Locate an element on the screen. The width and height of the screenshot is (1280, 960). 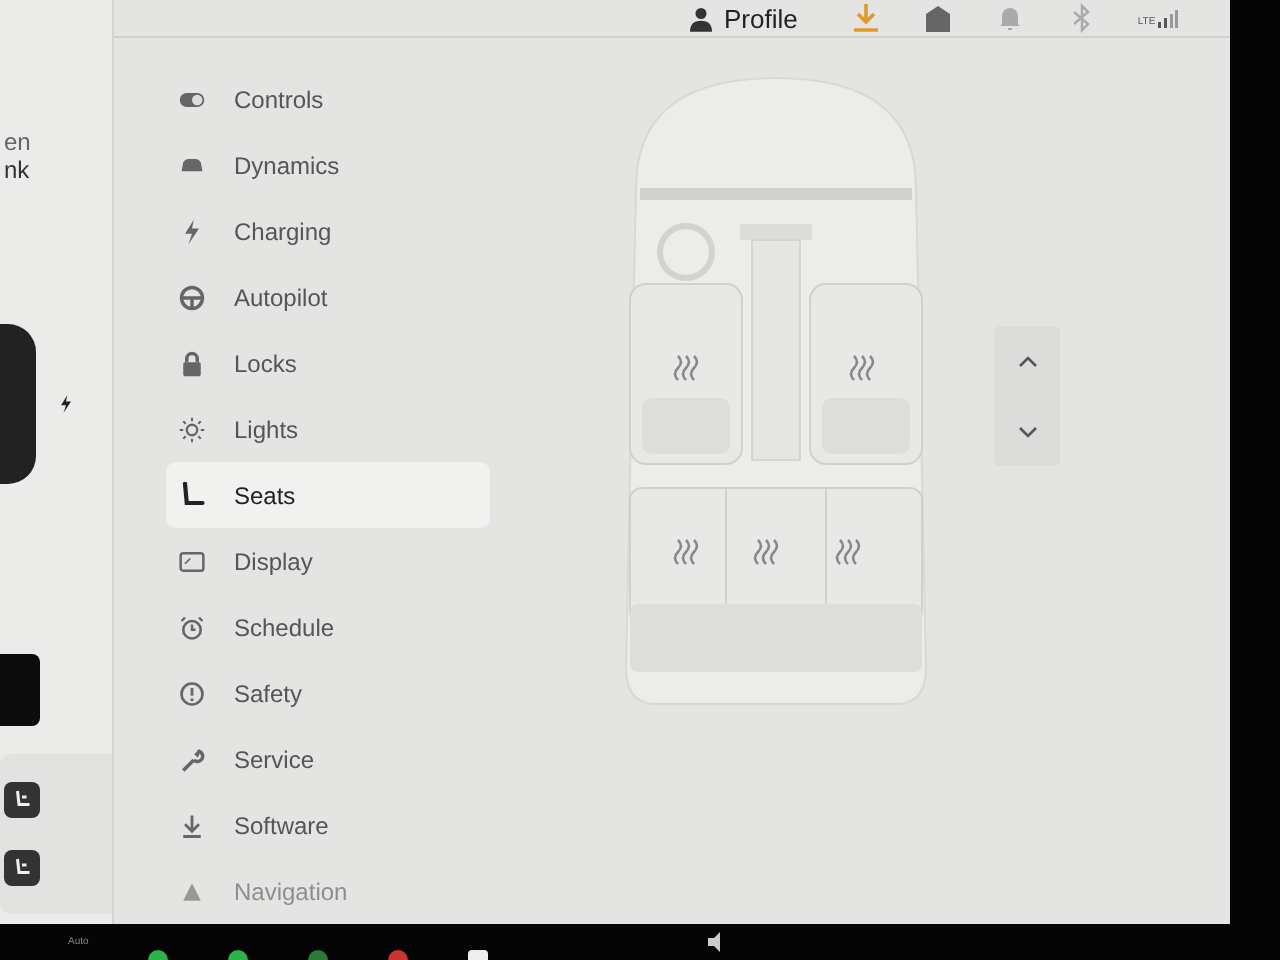
garage-icon is located at coordinates (937, 18).